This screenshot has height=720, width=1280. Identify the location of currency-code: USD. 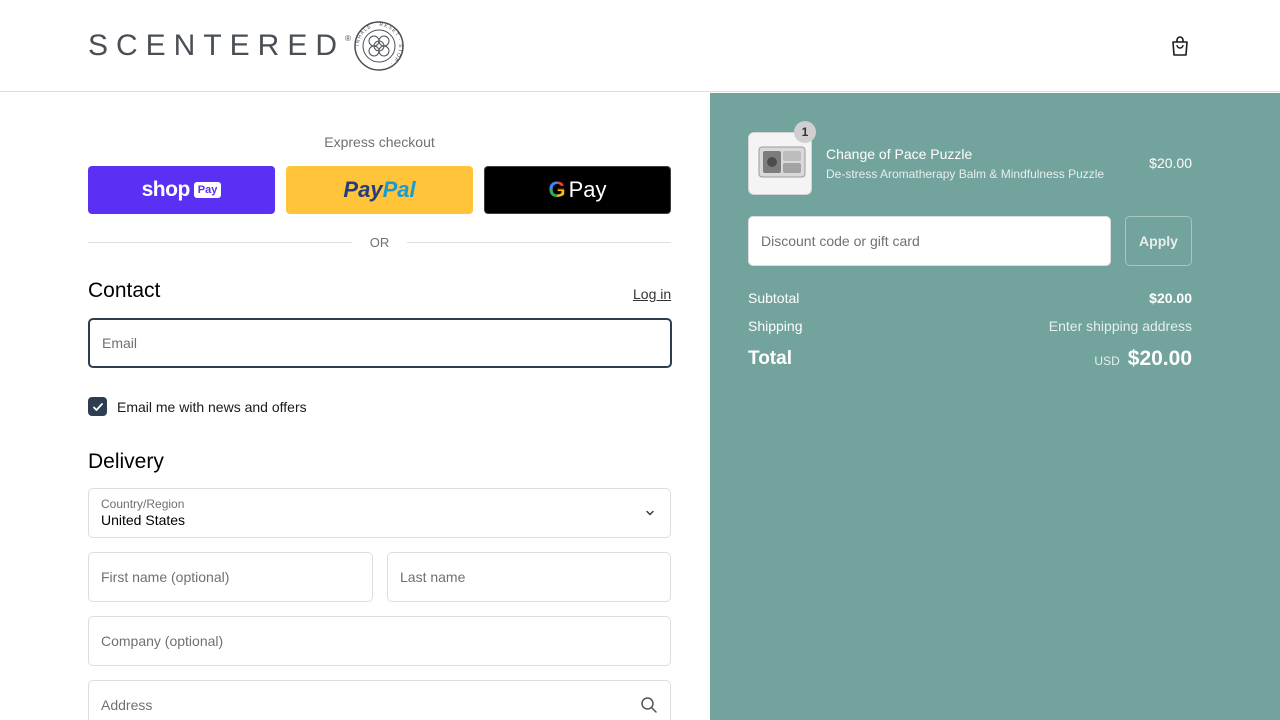
(1107, 361).